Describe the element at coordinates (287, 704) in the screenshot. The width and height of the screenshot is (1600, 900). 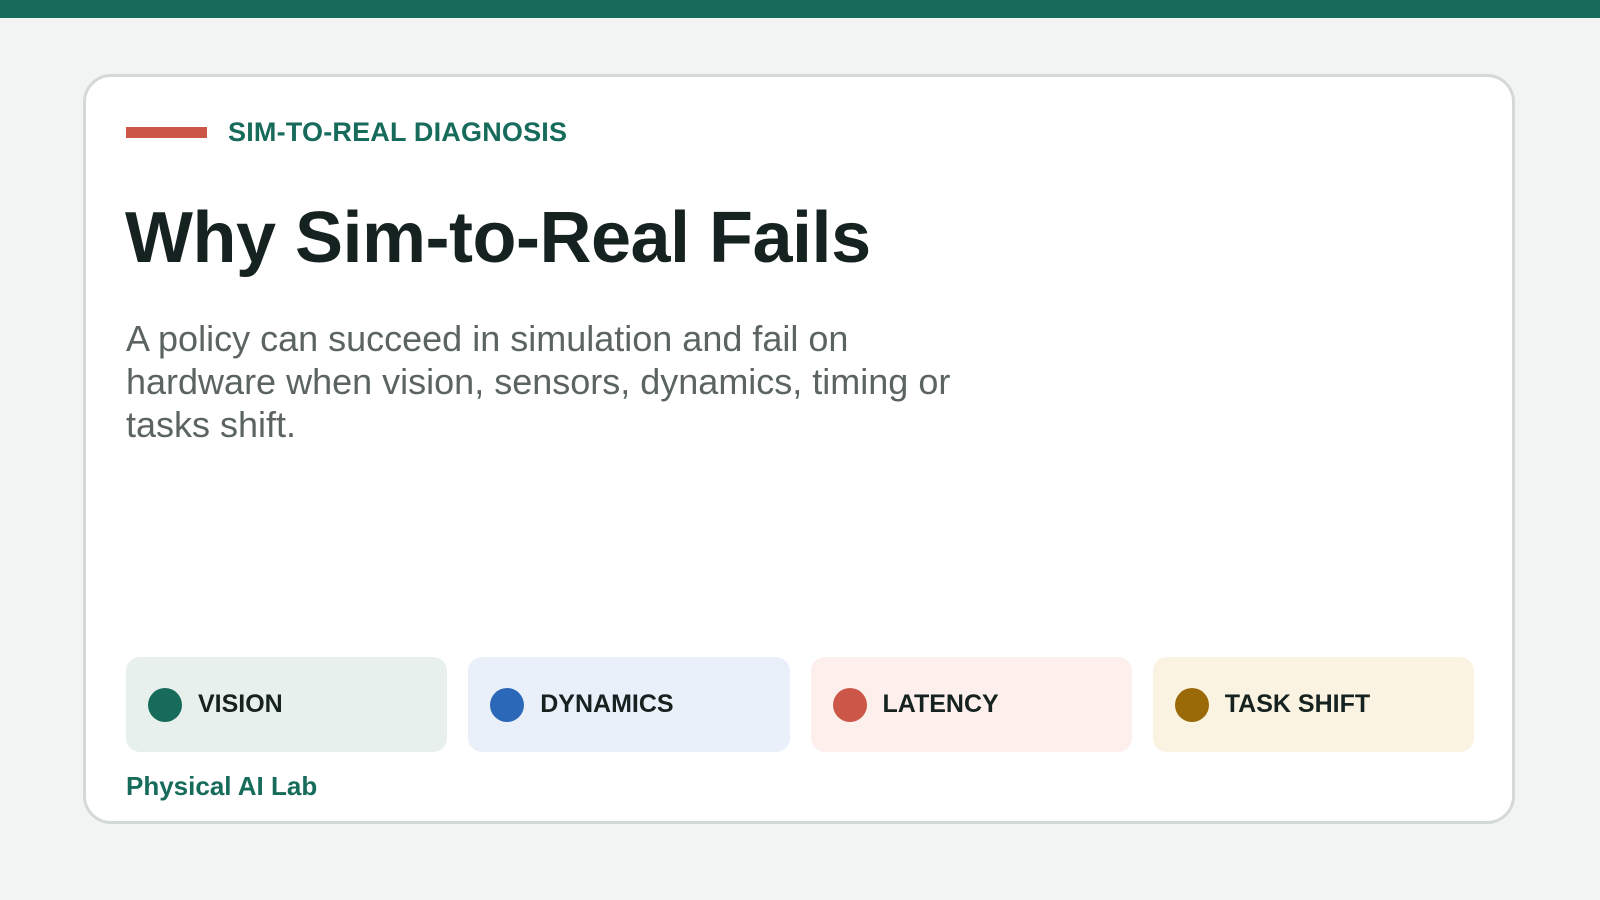
I see `factor-card-vision: VISION` at that location.